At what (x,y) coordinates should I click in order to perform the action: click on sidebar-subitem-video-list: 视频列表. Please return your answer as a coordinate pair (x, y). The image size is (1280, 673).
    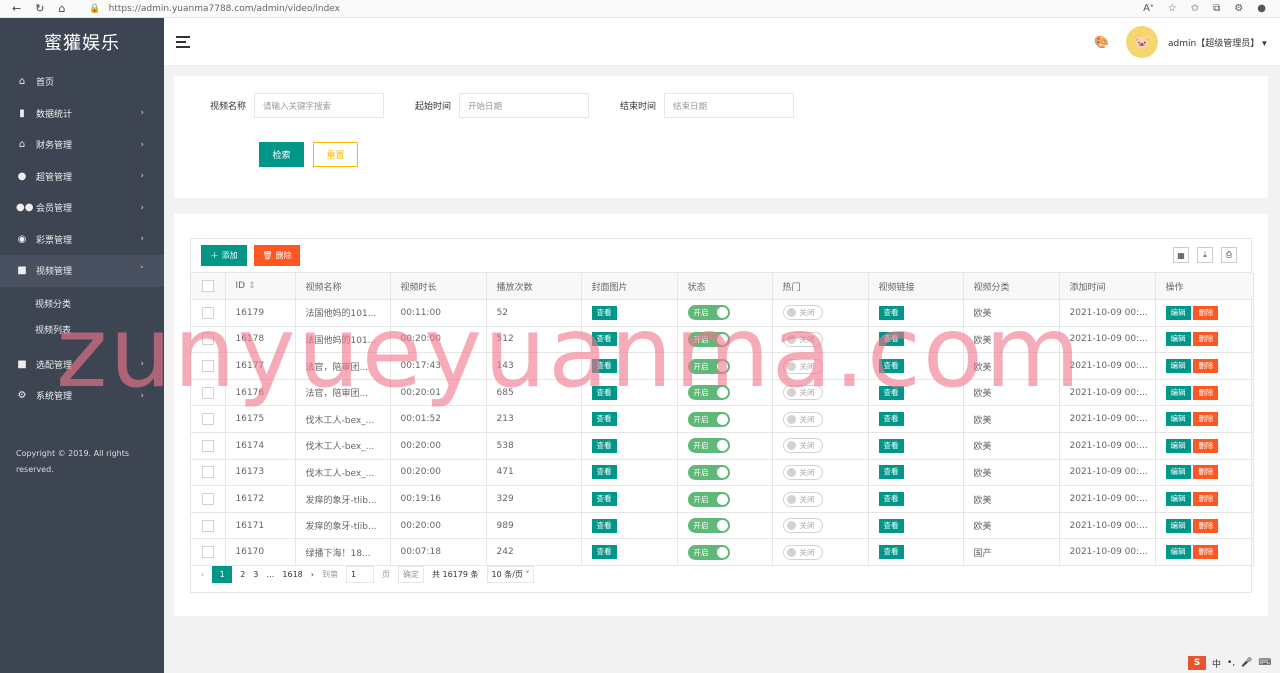
    Looking at the image, I should click on (82, 330).